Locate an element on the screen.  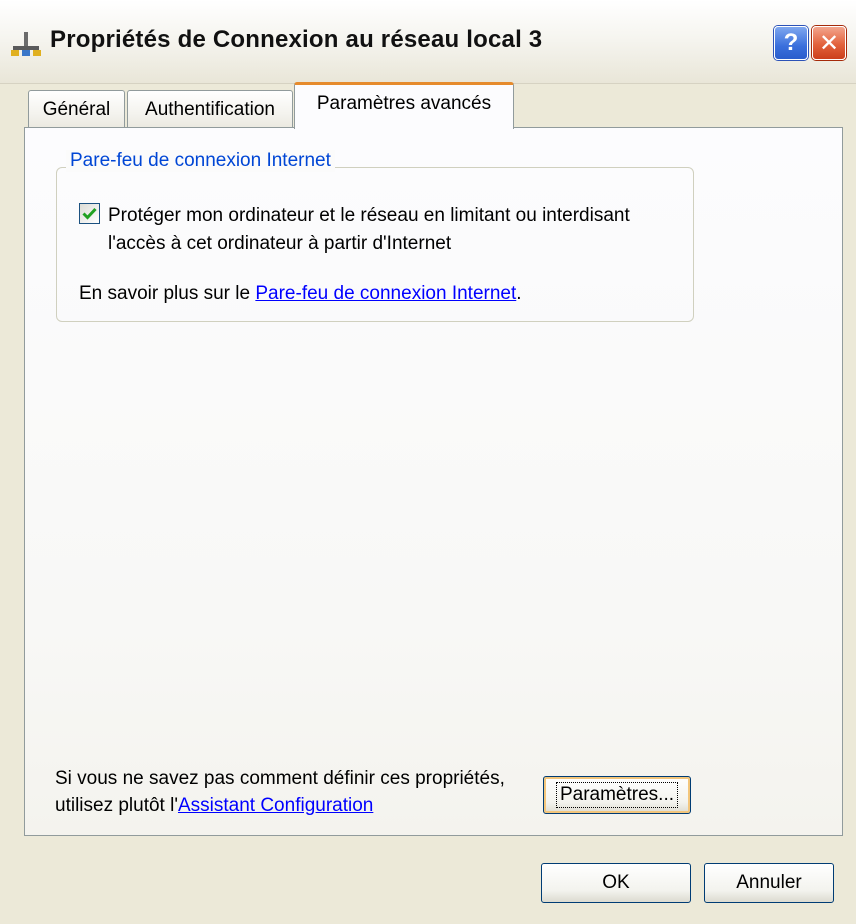
checkmark-icon is located at coordinates (89, 213).